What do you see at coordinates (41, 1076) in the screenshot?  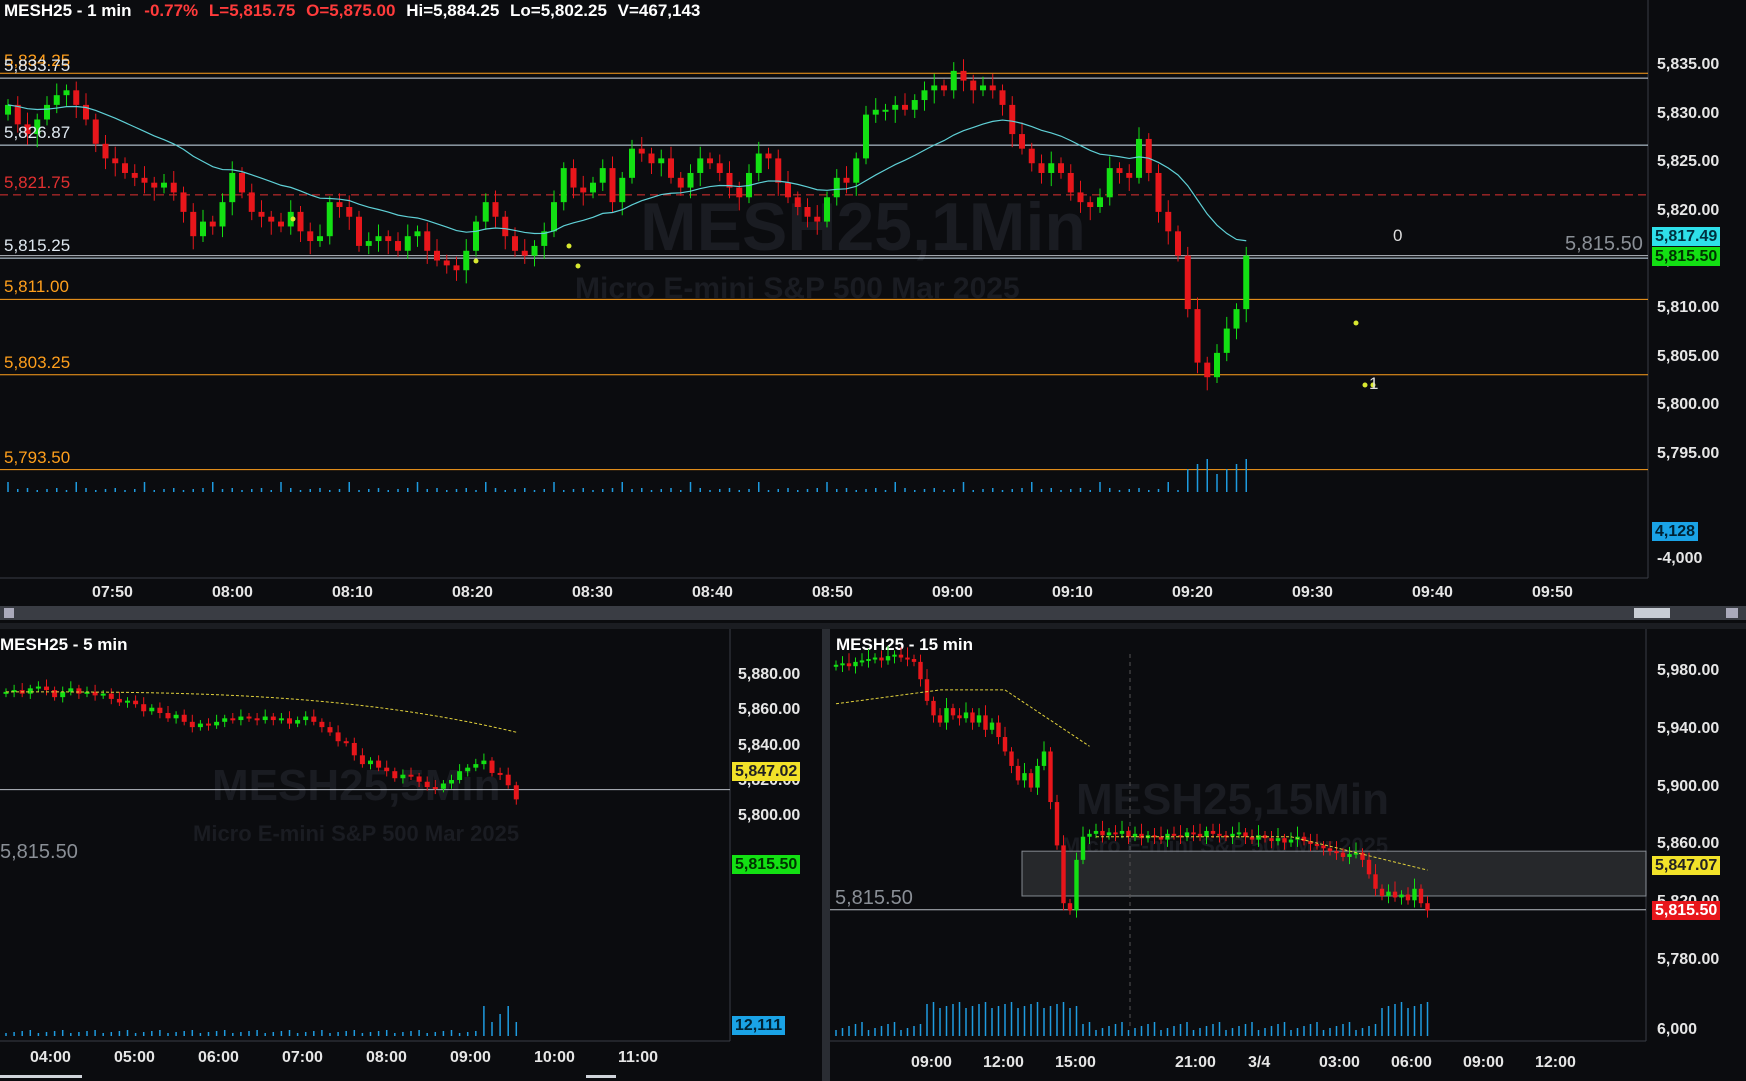 I see `bl-scroll-indicator` at bounding box center [41, 1076].